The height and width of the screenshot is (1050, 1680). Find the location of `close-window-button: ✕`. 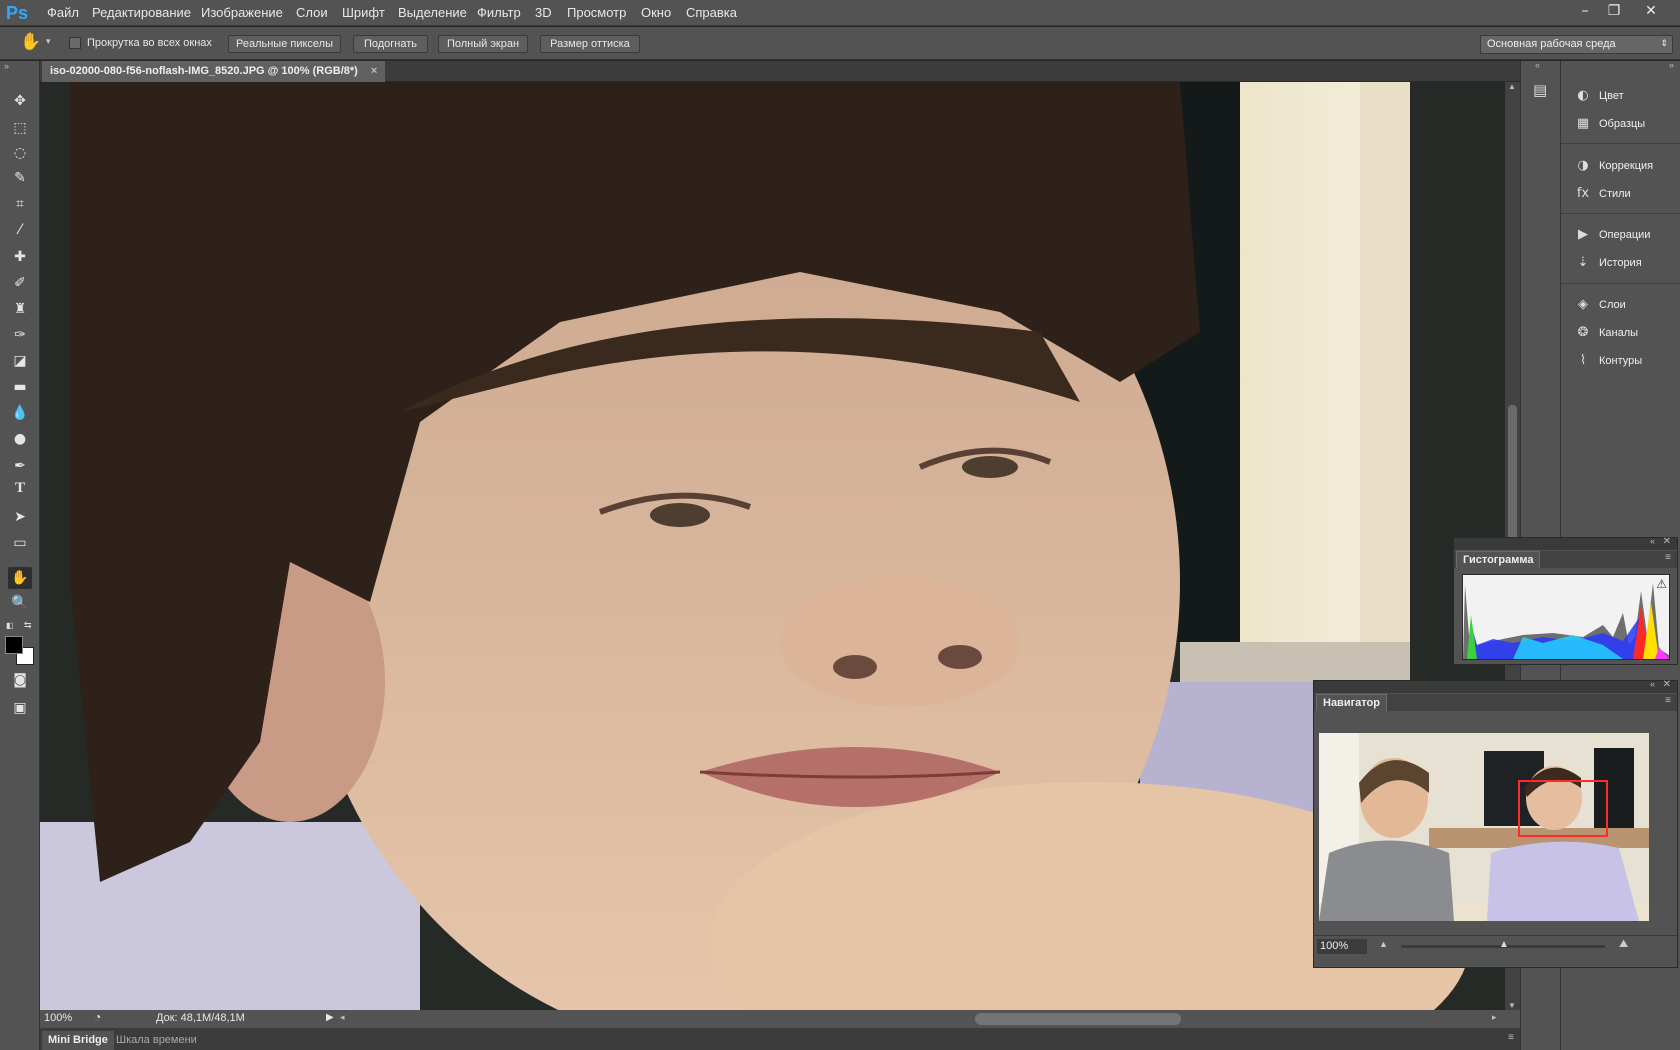

close-window-button: ✕ is located at coordinates (1651, 12).